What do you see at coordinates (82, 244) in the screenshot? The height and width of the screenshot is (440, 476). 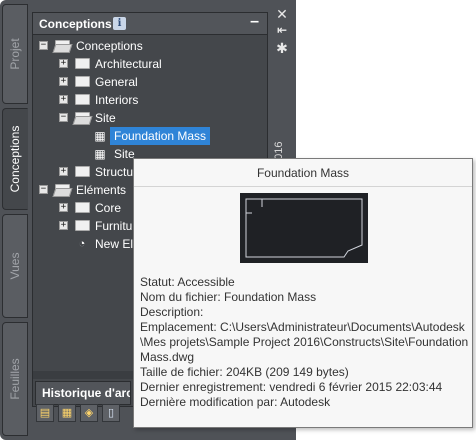 I see `element-icon: ◔` at bounding box center [82, 244].